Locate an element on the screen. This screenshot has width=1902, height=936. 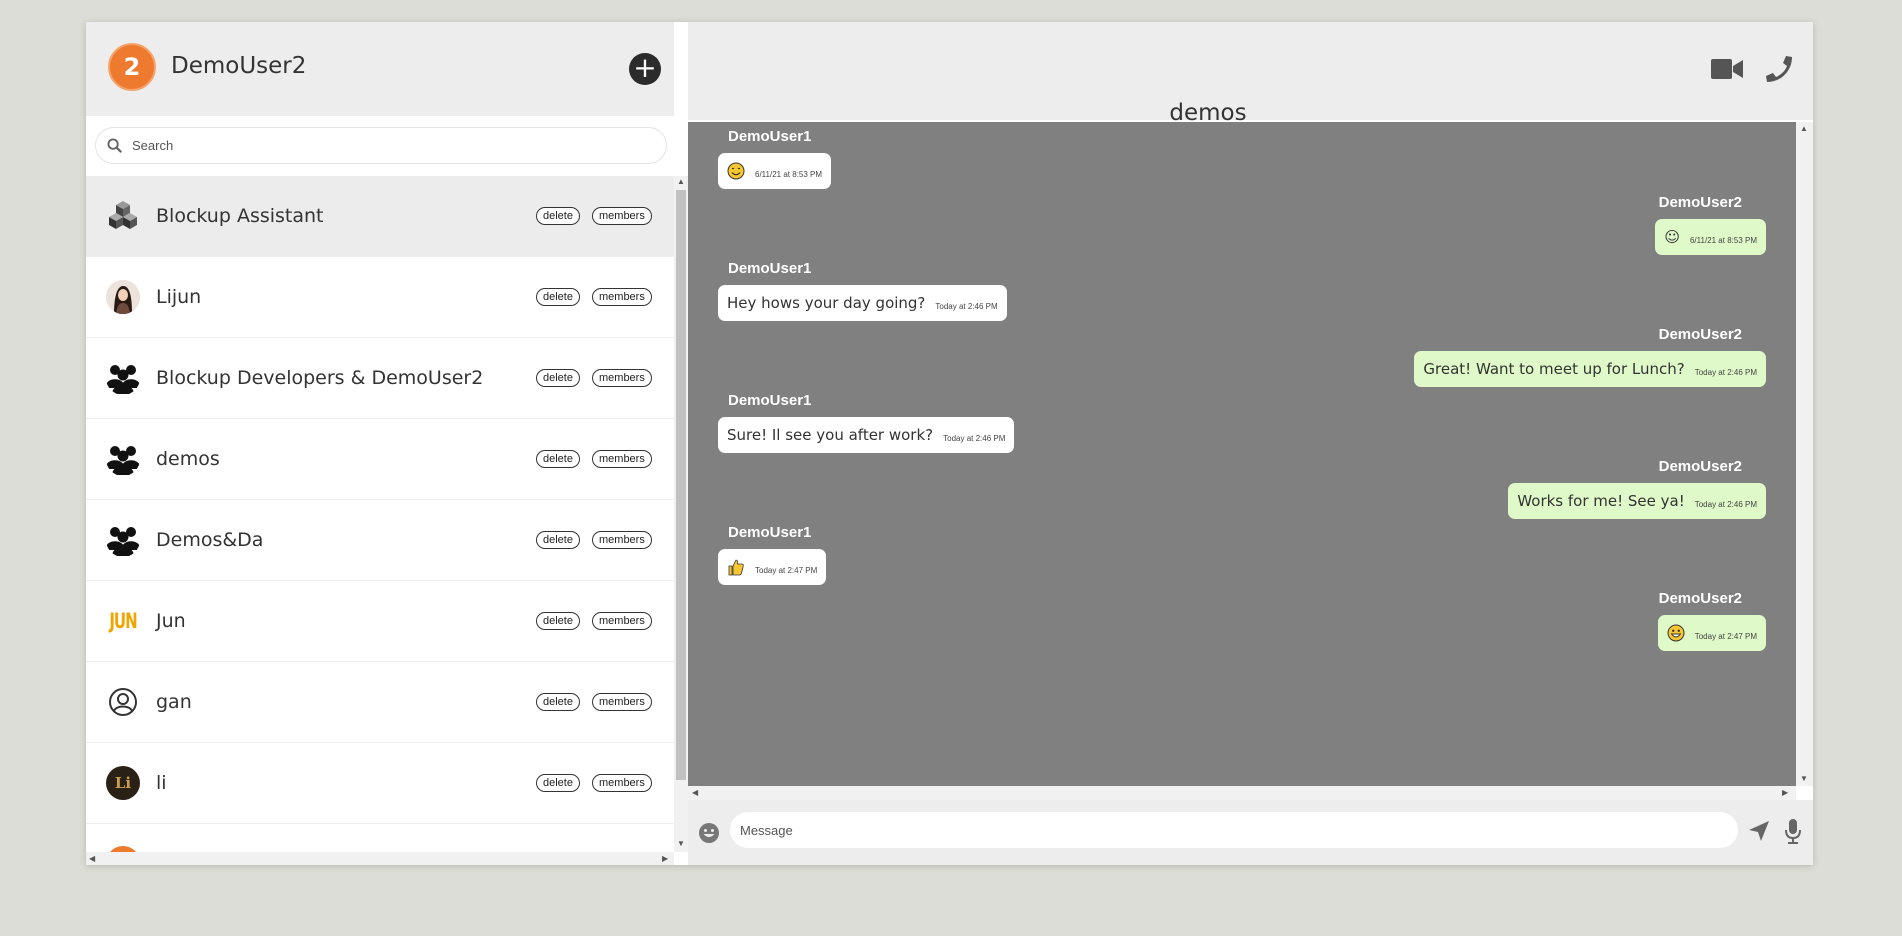
user-circle-icon is located at coordinates (123, 702).